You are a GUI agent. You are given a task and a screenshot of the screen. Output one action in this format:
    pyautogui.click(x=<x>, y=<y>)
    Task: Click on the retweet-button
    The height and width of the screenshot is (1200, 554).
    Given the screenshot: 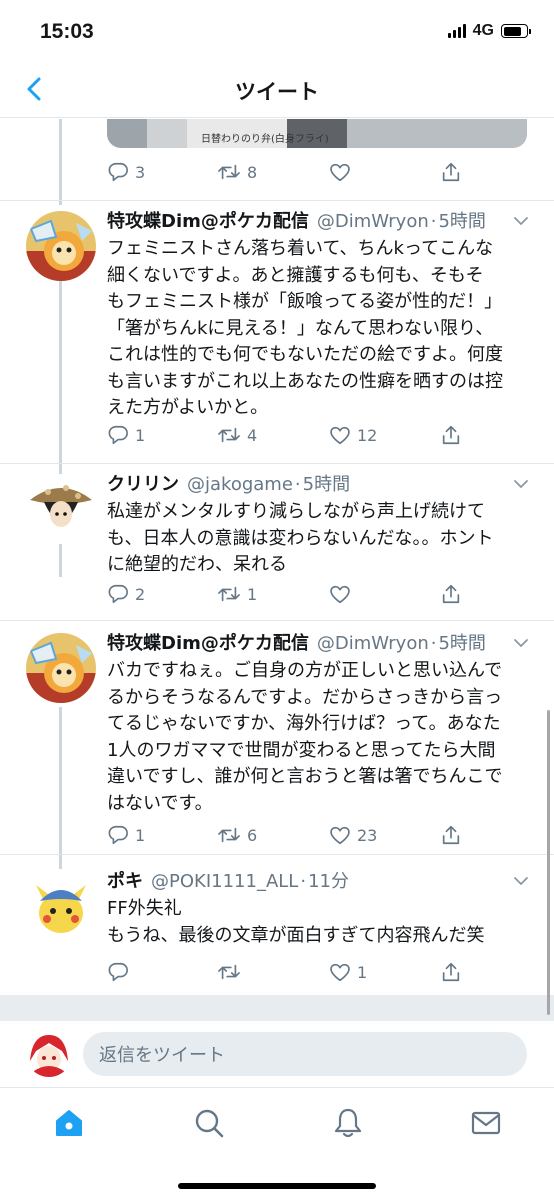 What is the action you would take?
    pyautogui.click(x=232, y=972)
    